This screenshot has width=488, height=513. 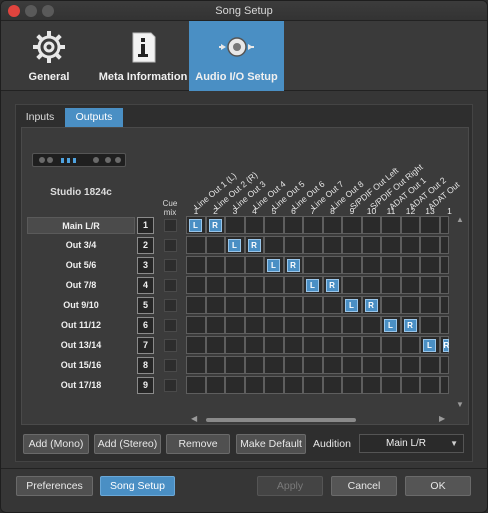 I want to click on output-row-label: Out 11/12, so click(x=81, y=325).